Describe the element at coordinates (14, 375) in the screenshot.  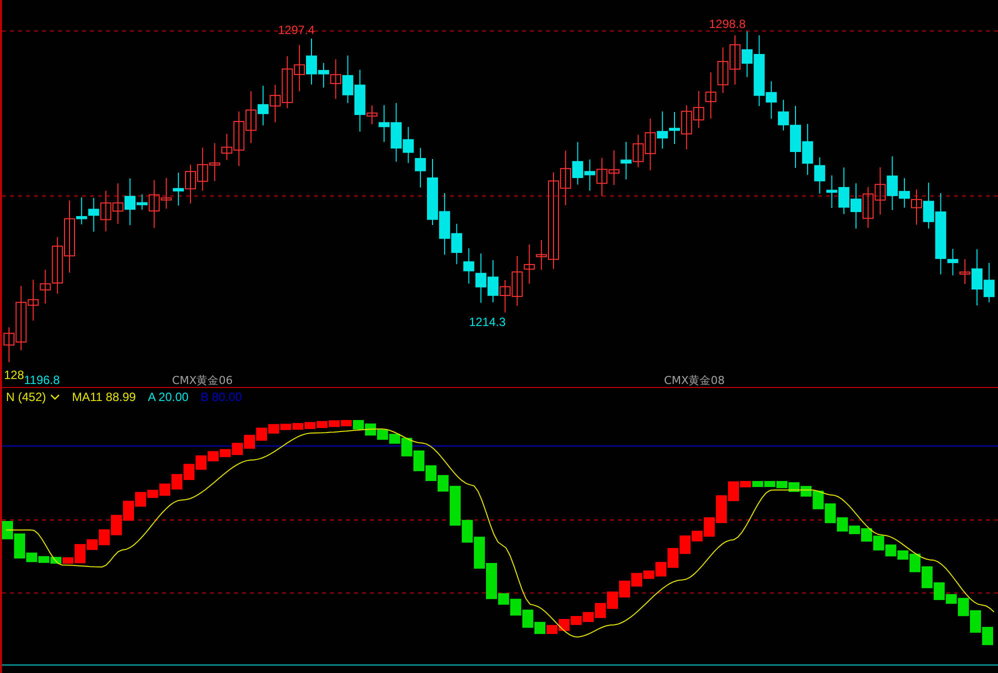
I see `price-label: 128` at that location.